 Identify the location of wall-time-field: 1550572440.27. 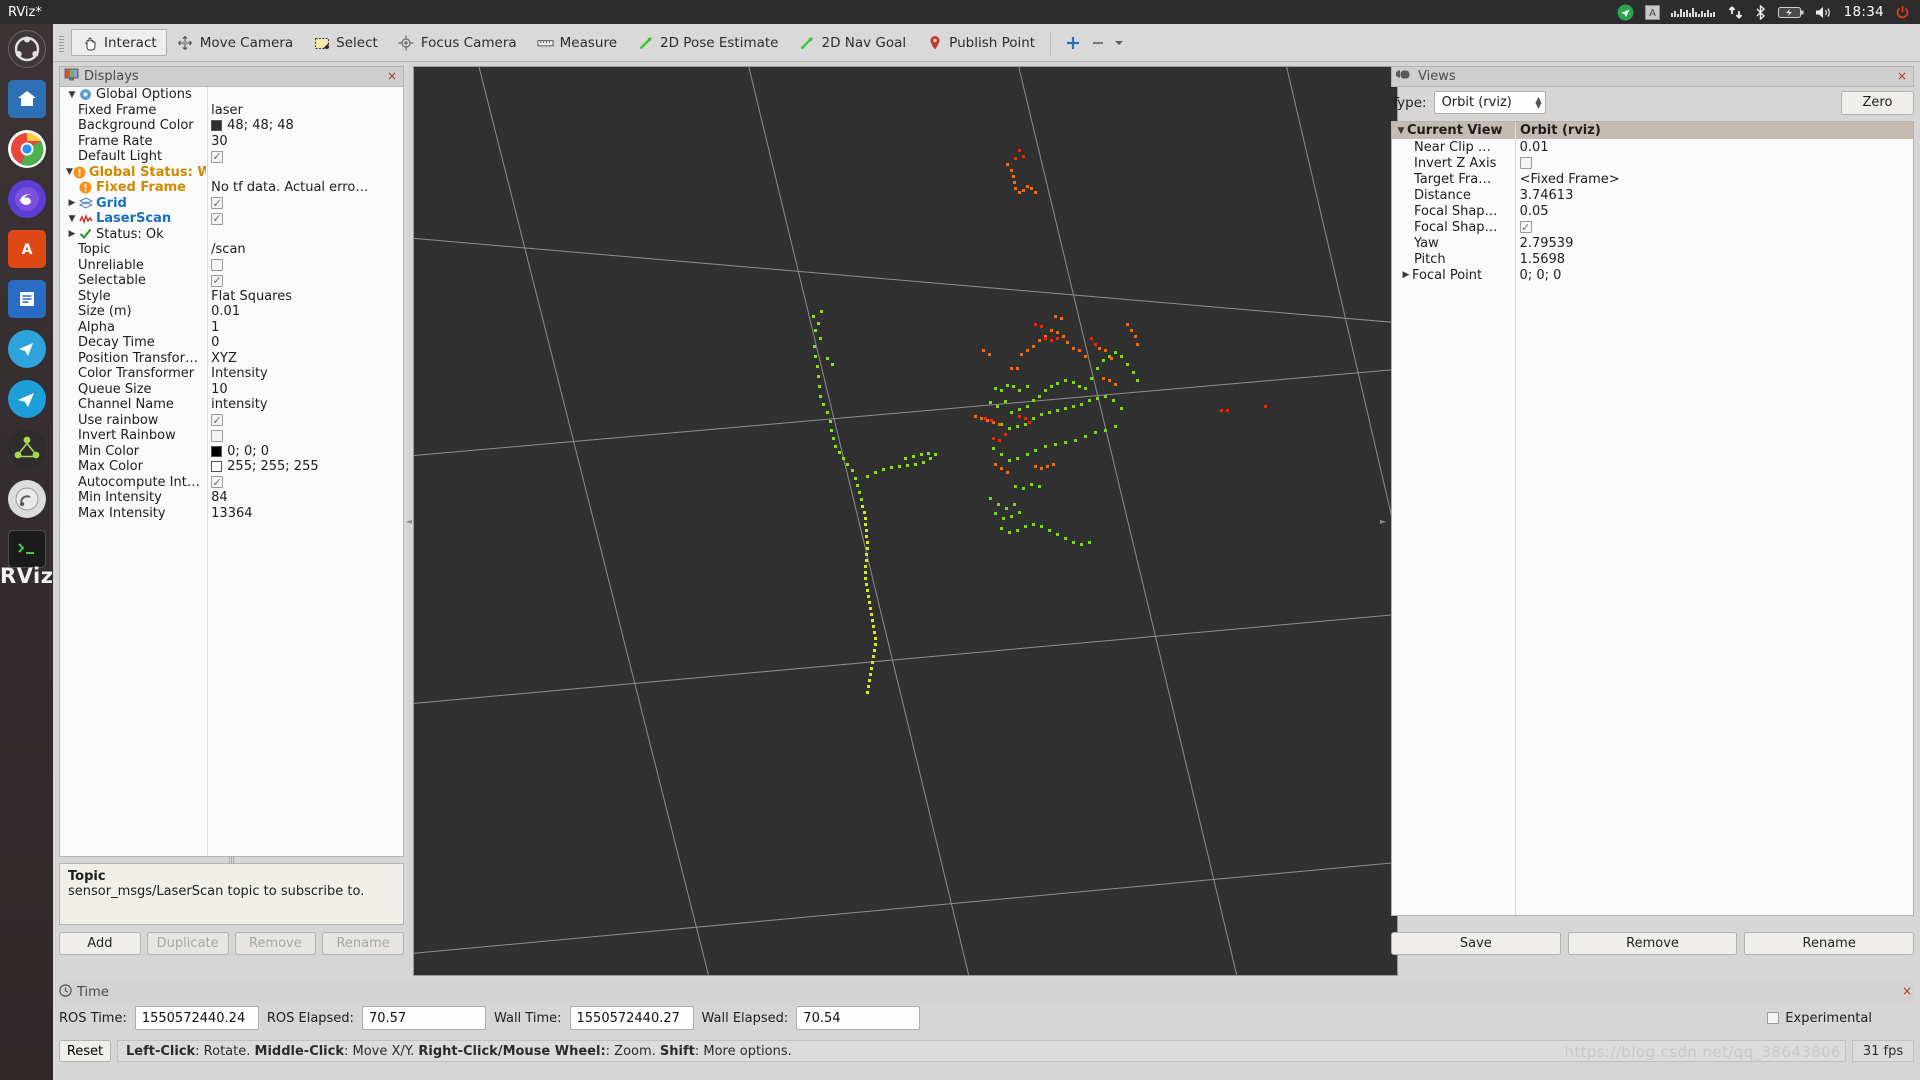
(631, 1018).